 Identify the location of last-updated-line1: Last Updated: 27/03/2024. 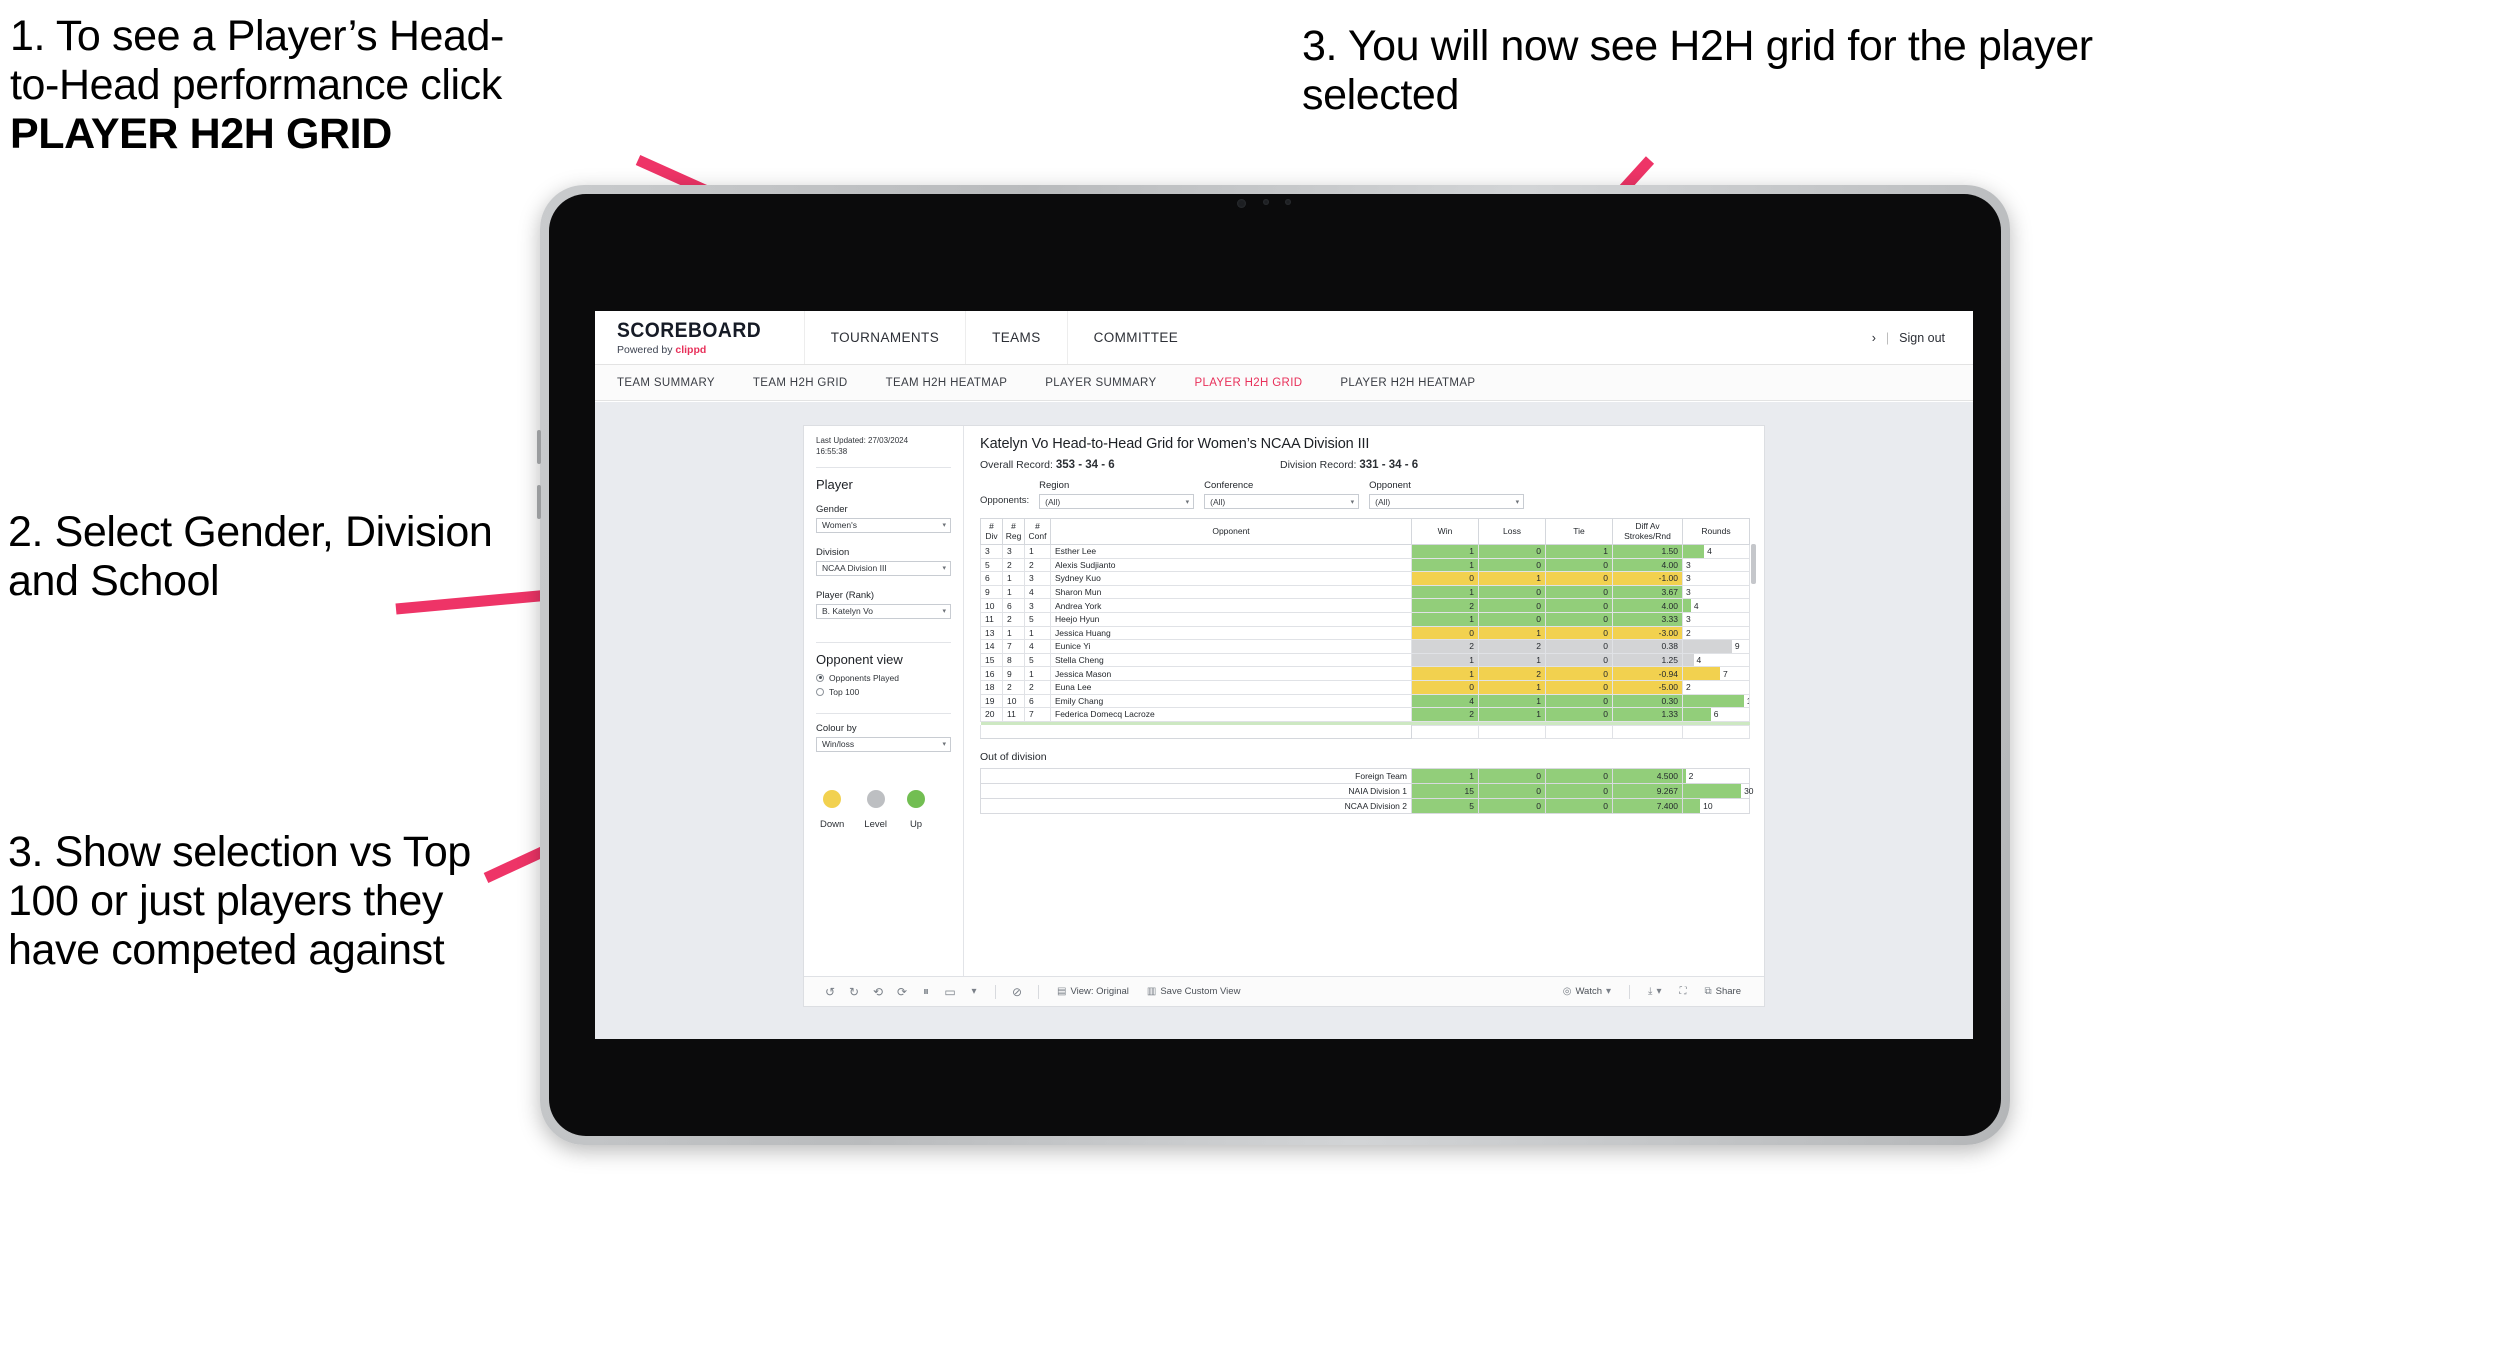
(862, 440).